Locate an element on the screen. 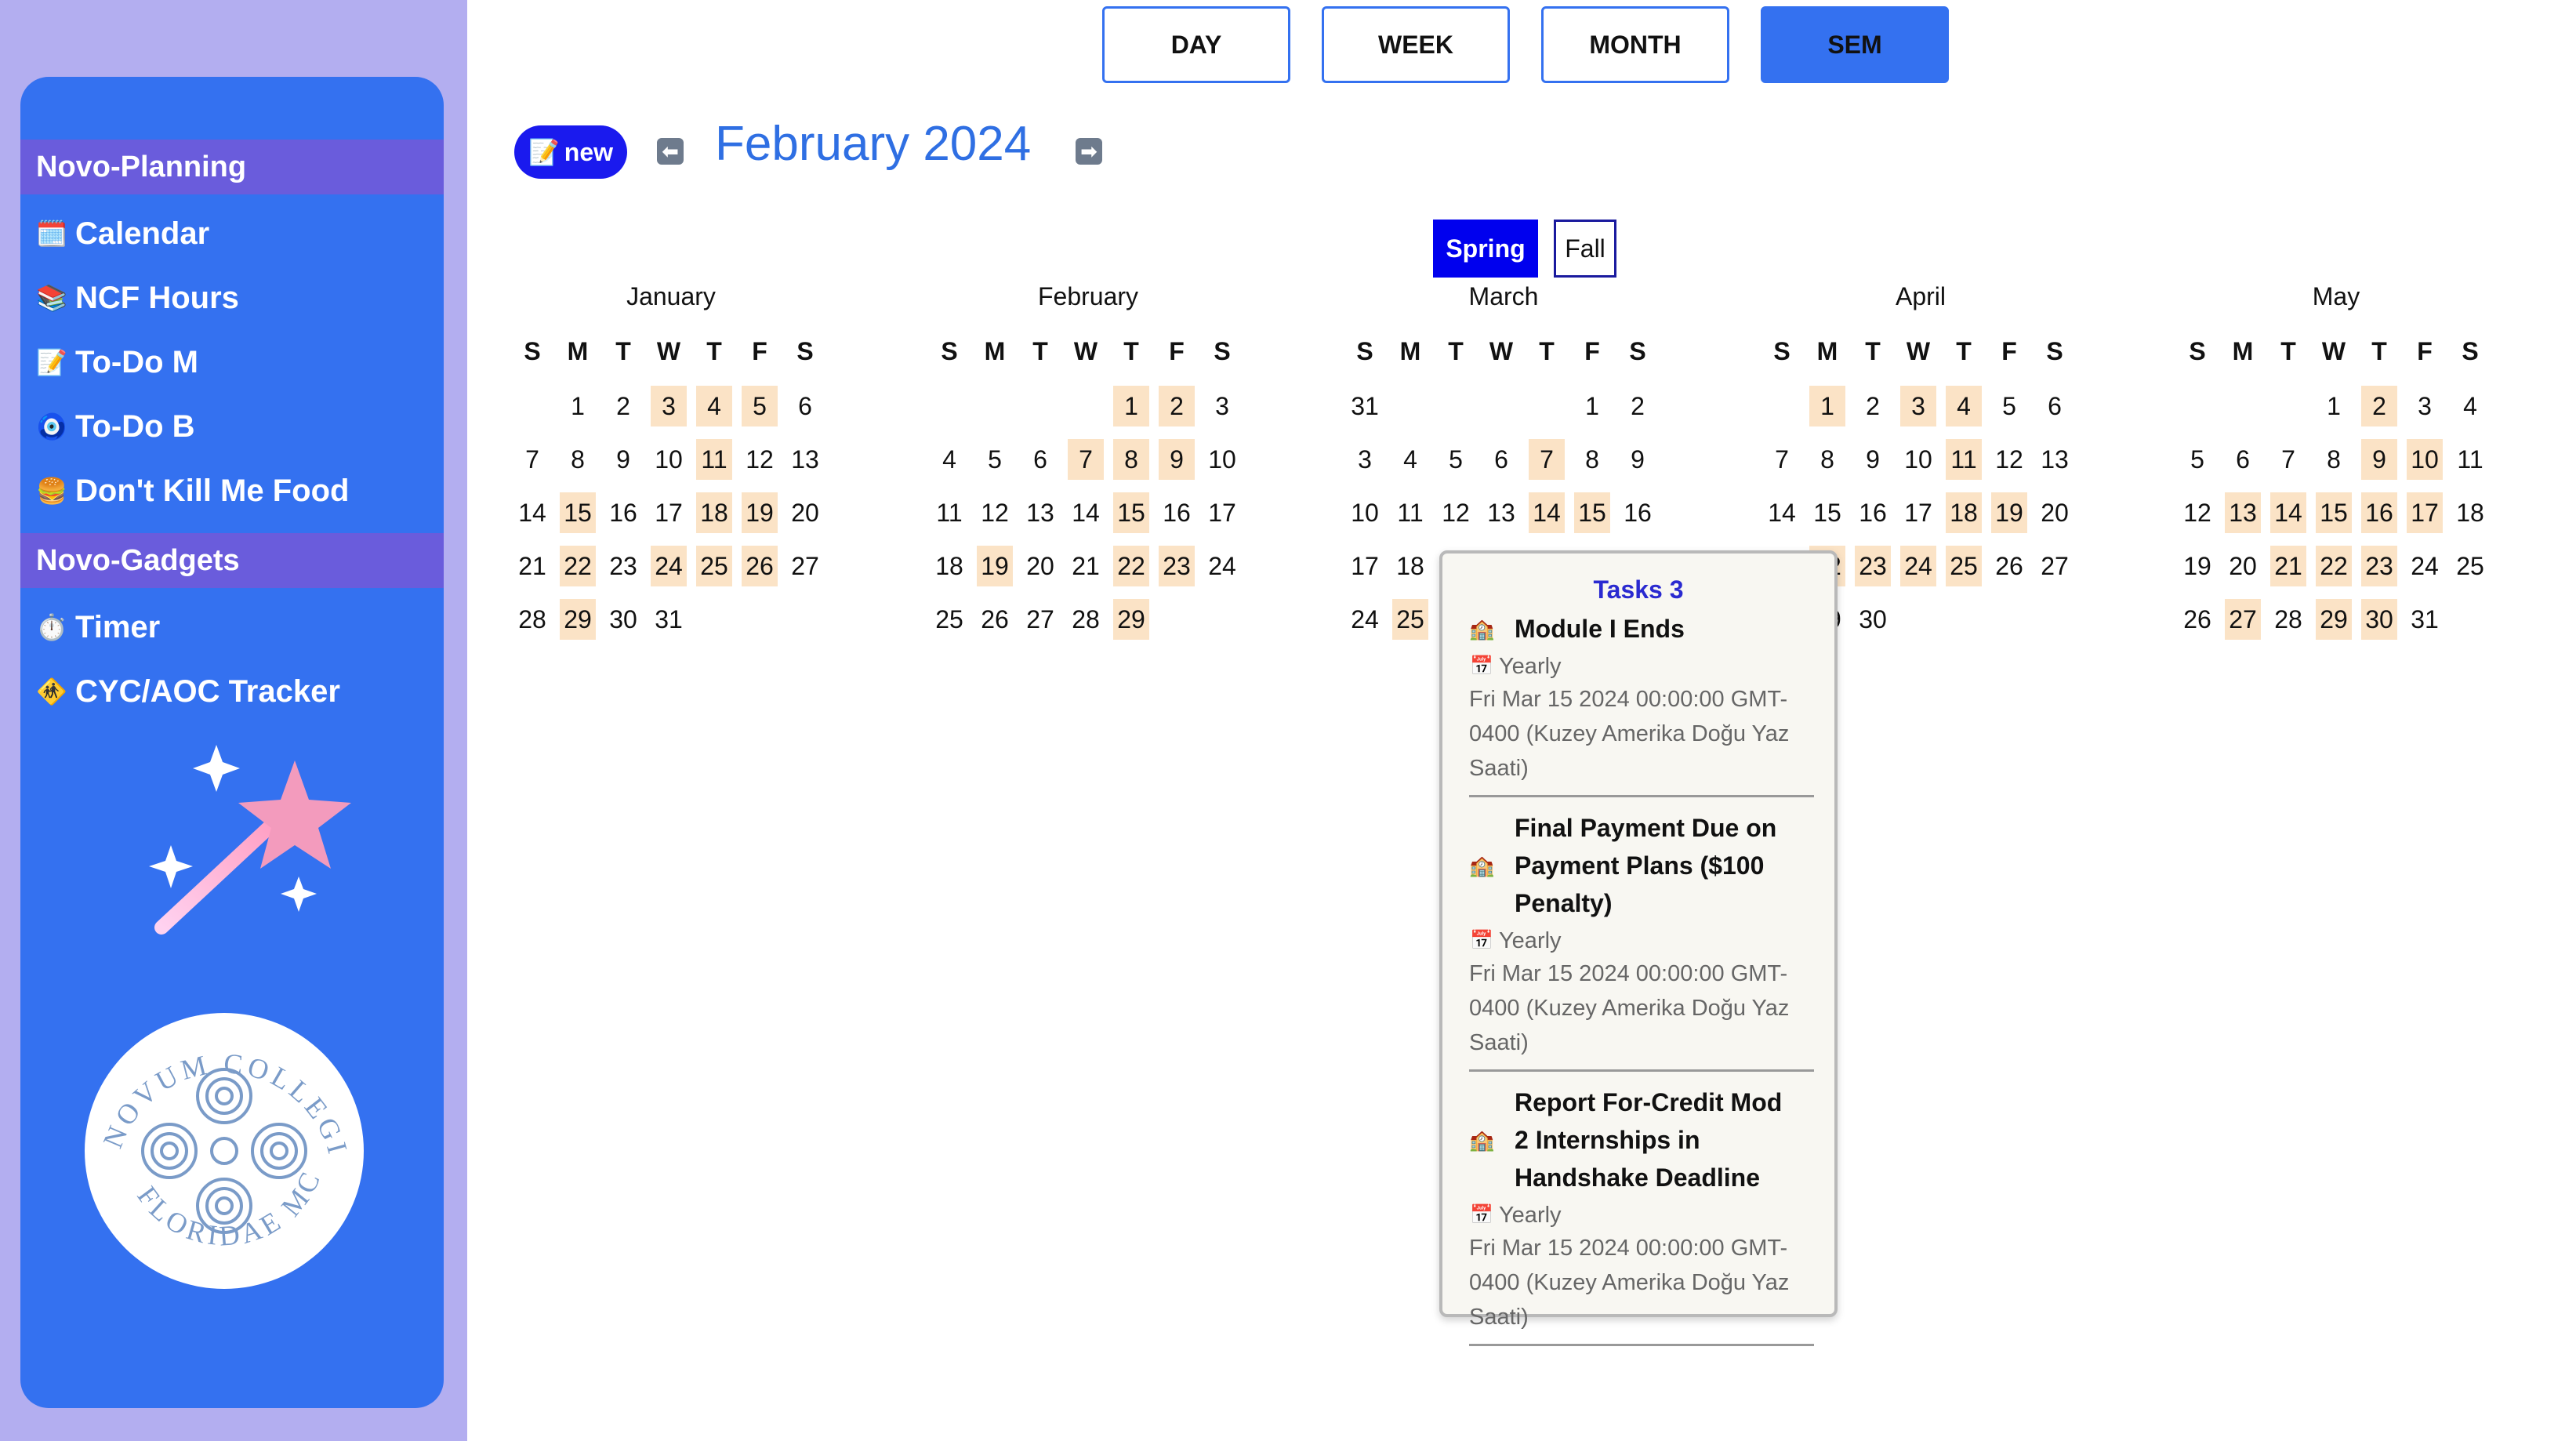 This screenshot has height=1441, width=2576. sidebar-item-food: 🍔 Don't Kill Me Food is located at coordinates (193, 491).